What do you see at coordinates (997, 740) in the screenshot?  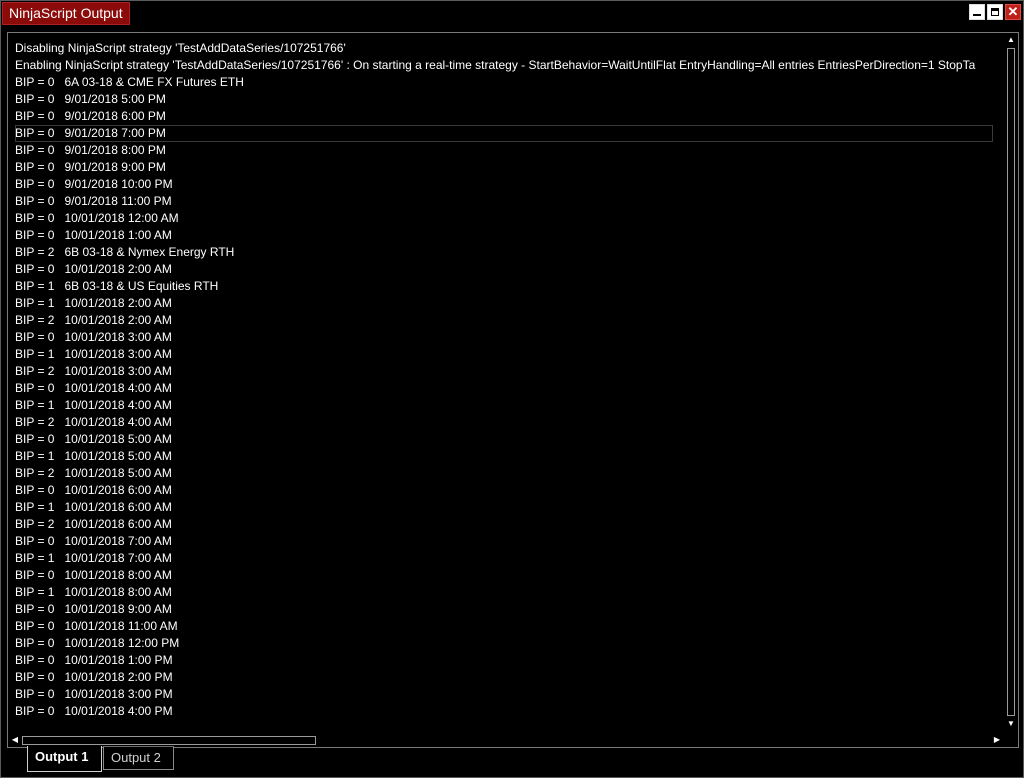 I see `scroll-right-icon: ▶` at bounding box center [997, 740].